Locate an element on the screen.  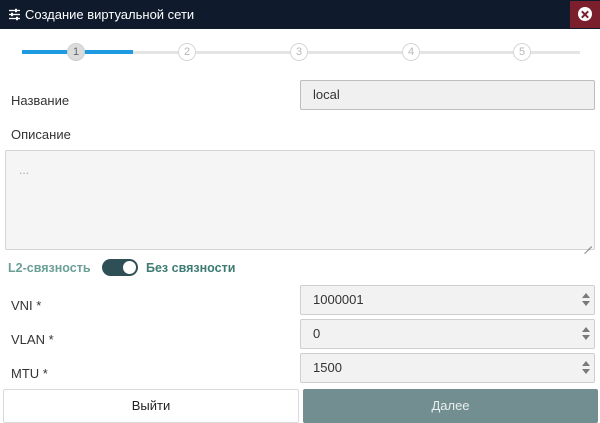
mtu-label: MTU * is located at coordinates (29, 373).